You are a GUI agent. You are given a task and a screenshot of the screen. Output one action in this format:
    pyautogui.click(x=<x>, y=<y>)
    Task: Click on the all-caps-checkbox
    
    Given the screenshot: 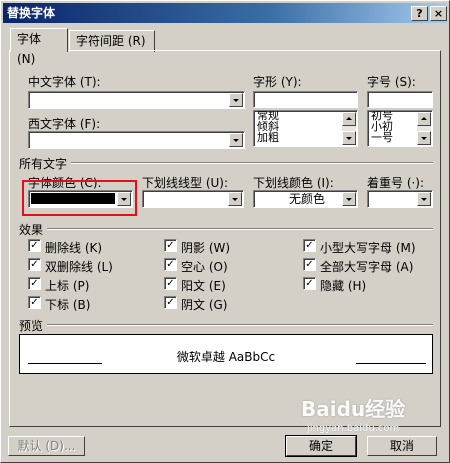 What is the action you would take?
    pyautogui.click(x=309, y=264)
    